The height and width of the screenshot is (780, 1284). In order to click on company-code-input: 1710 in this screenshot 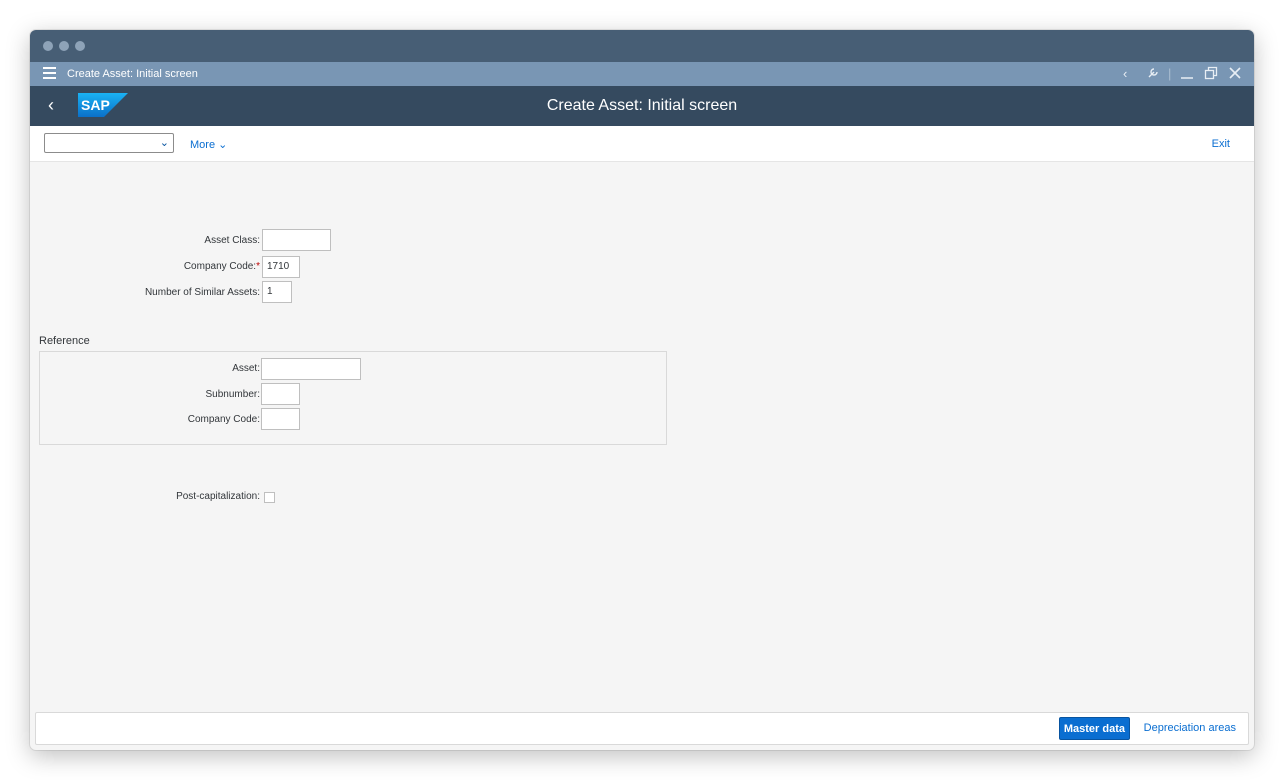, I will do `click(281, 267)`.